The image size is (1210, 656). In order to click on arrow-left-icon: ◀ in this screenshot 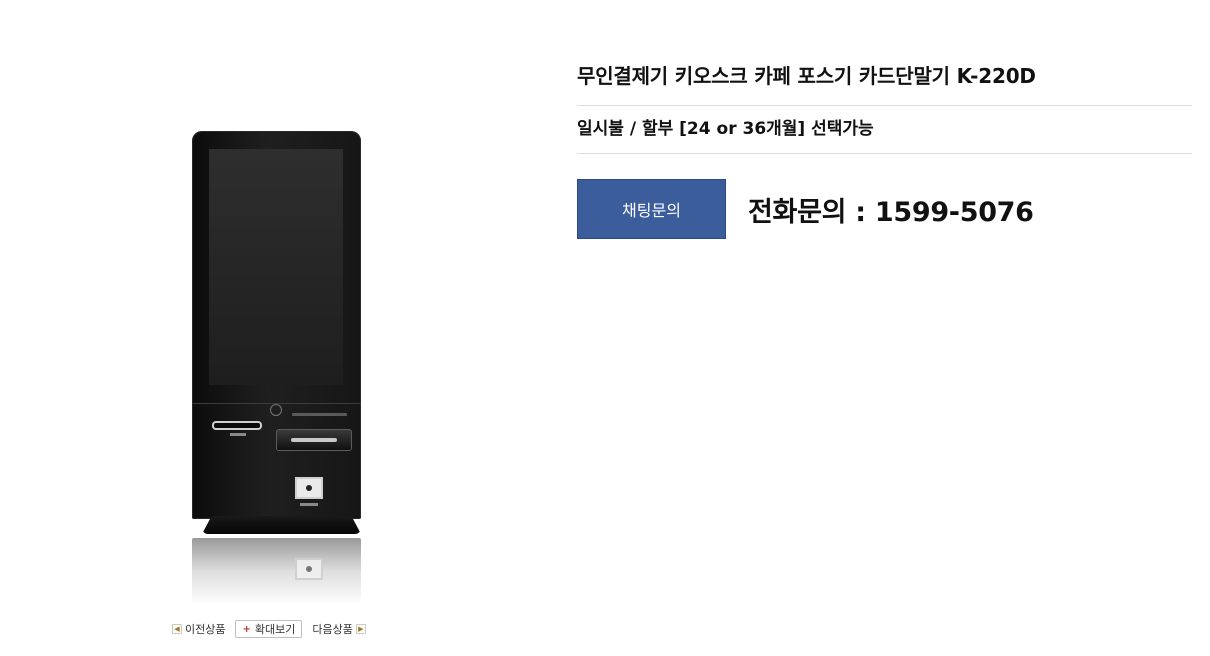, I will do `click(177, 629)`.